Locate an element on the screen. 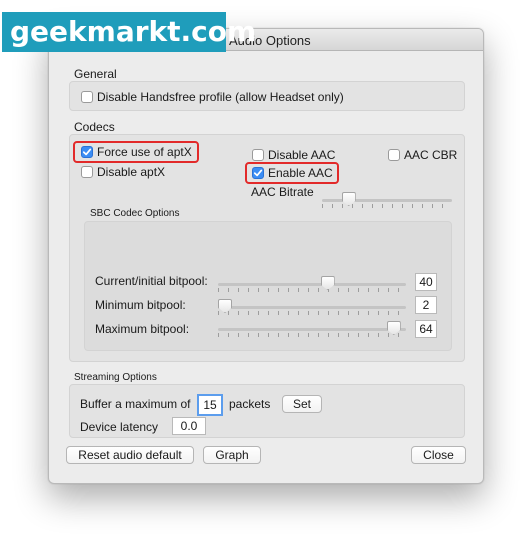 This screenshot has height=550, width=532. minimum-bitpool-slider is located at coordinates (312, 307).